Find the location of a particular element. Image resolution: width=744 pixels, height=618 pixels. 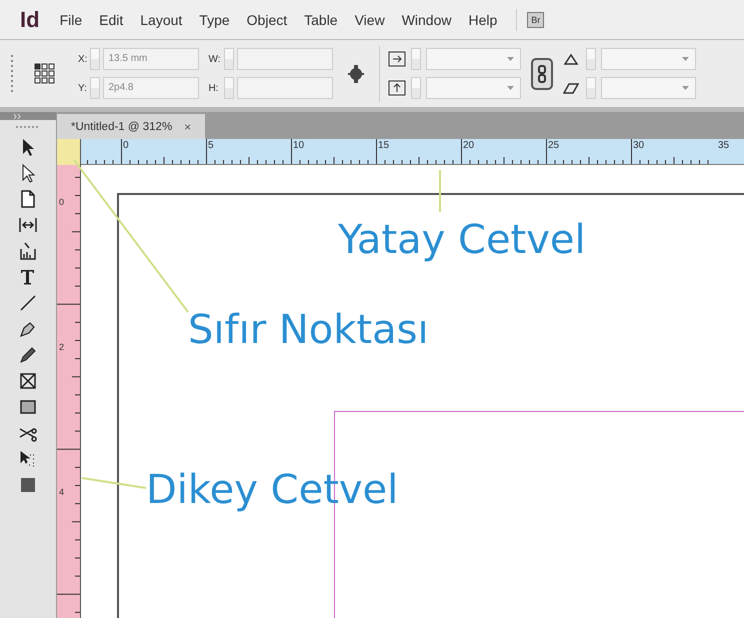

reference-point-icon is located at coordinates (45, 73).